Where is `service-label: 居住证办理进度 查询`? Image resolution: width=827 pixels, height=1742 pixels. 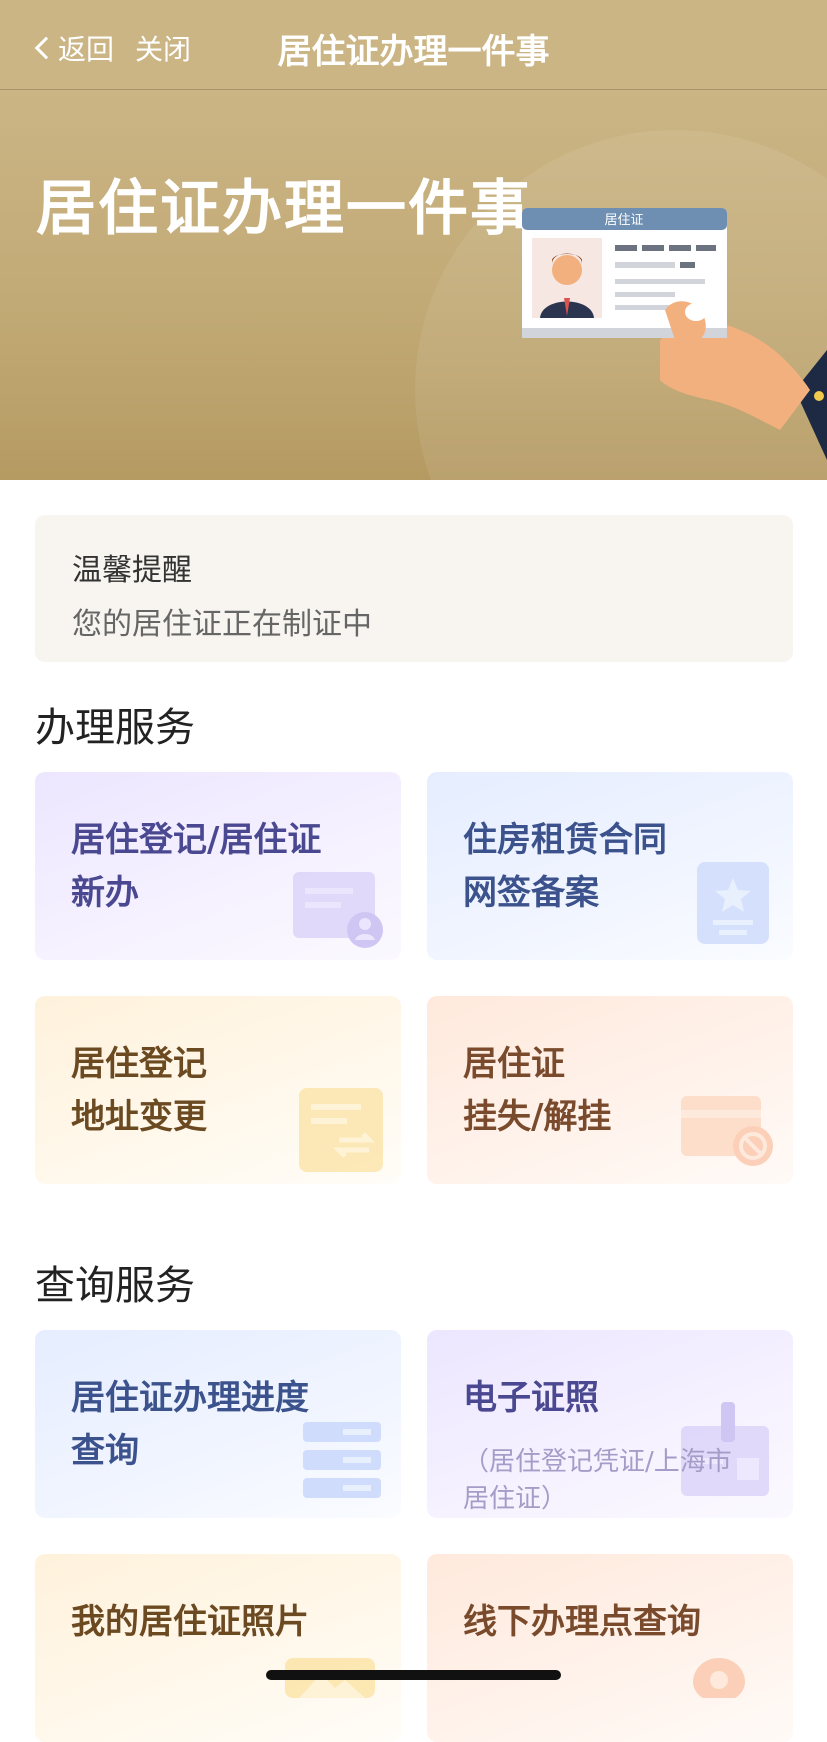
service-label: 居住证办理进度 查询 is located at coordinates (190, 1424).